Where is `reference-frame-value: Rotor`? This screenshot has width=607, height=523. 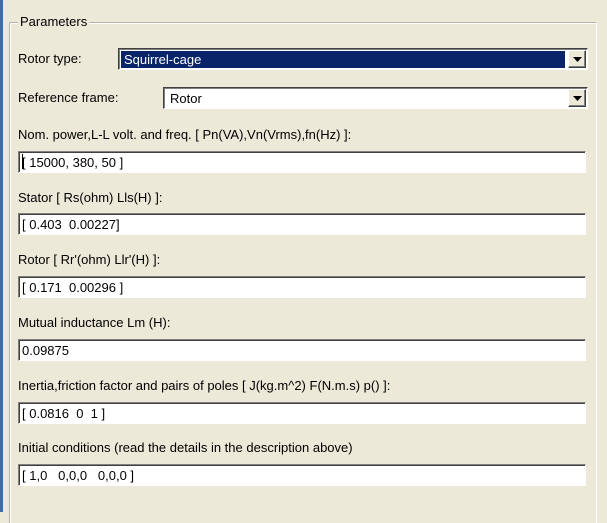
reference-frame-value: Rotor is located at coordinates (186, 98).